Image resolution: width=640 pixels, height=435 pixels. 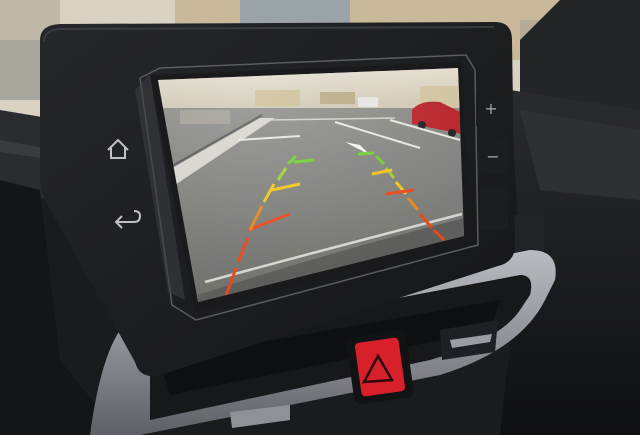 I want to click on volume-down-button: −, so click(x=493, y=156).